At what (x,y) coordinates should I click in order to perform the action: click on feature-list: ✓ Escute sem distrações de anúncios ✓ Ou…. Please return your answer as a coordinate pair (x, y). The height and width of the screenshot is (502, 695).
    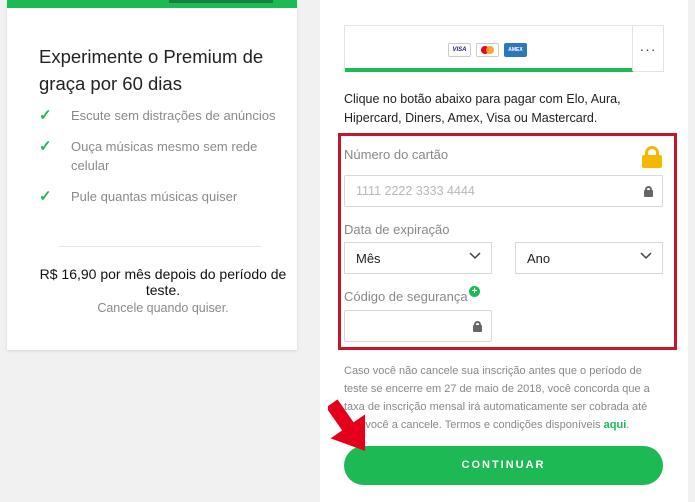
    Looking at the image, I should click on (159, 156).